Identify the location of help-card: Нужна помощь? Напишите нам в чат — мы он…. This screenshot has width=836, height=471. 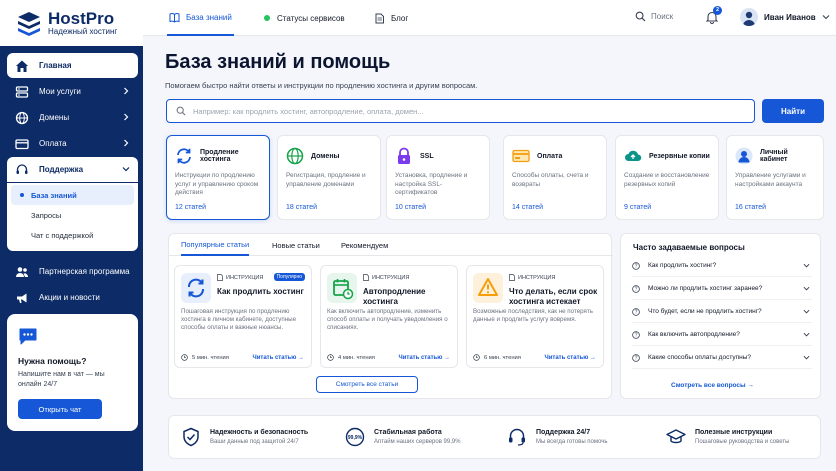
(72, 372).